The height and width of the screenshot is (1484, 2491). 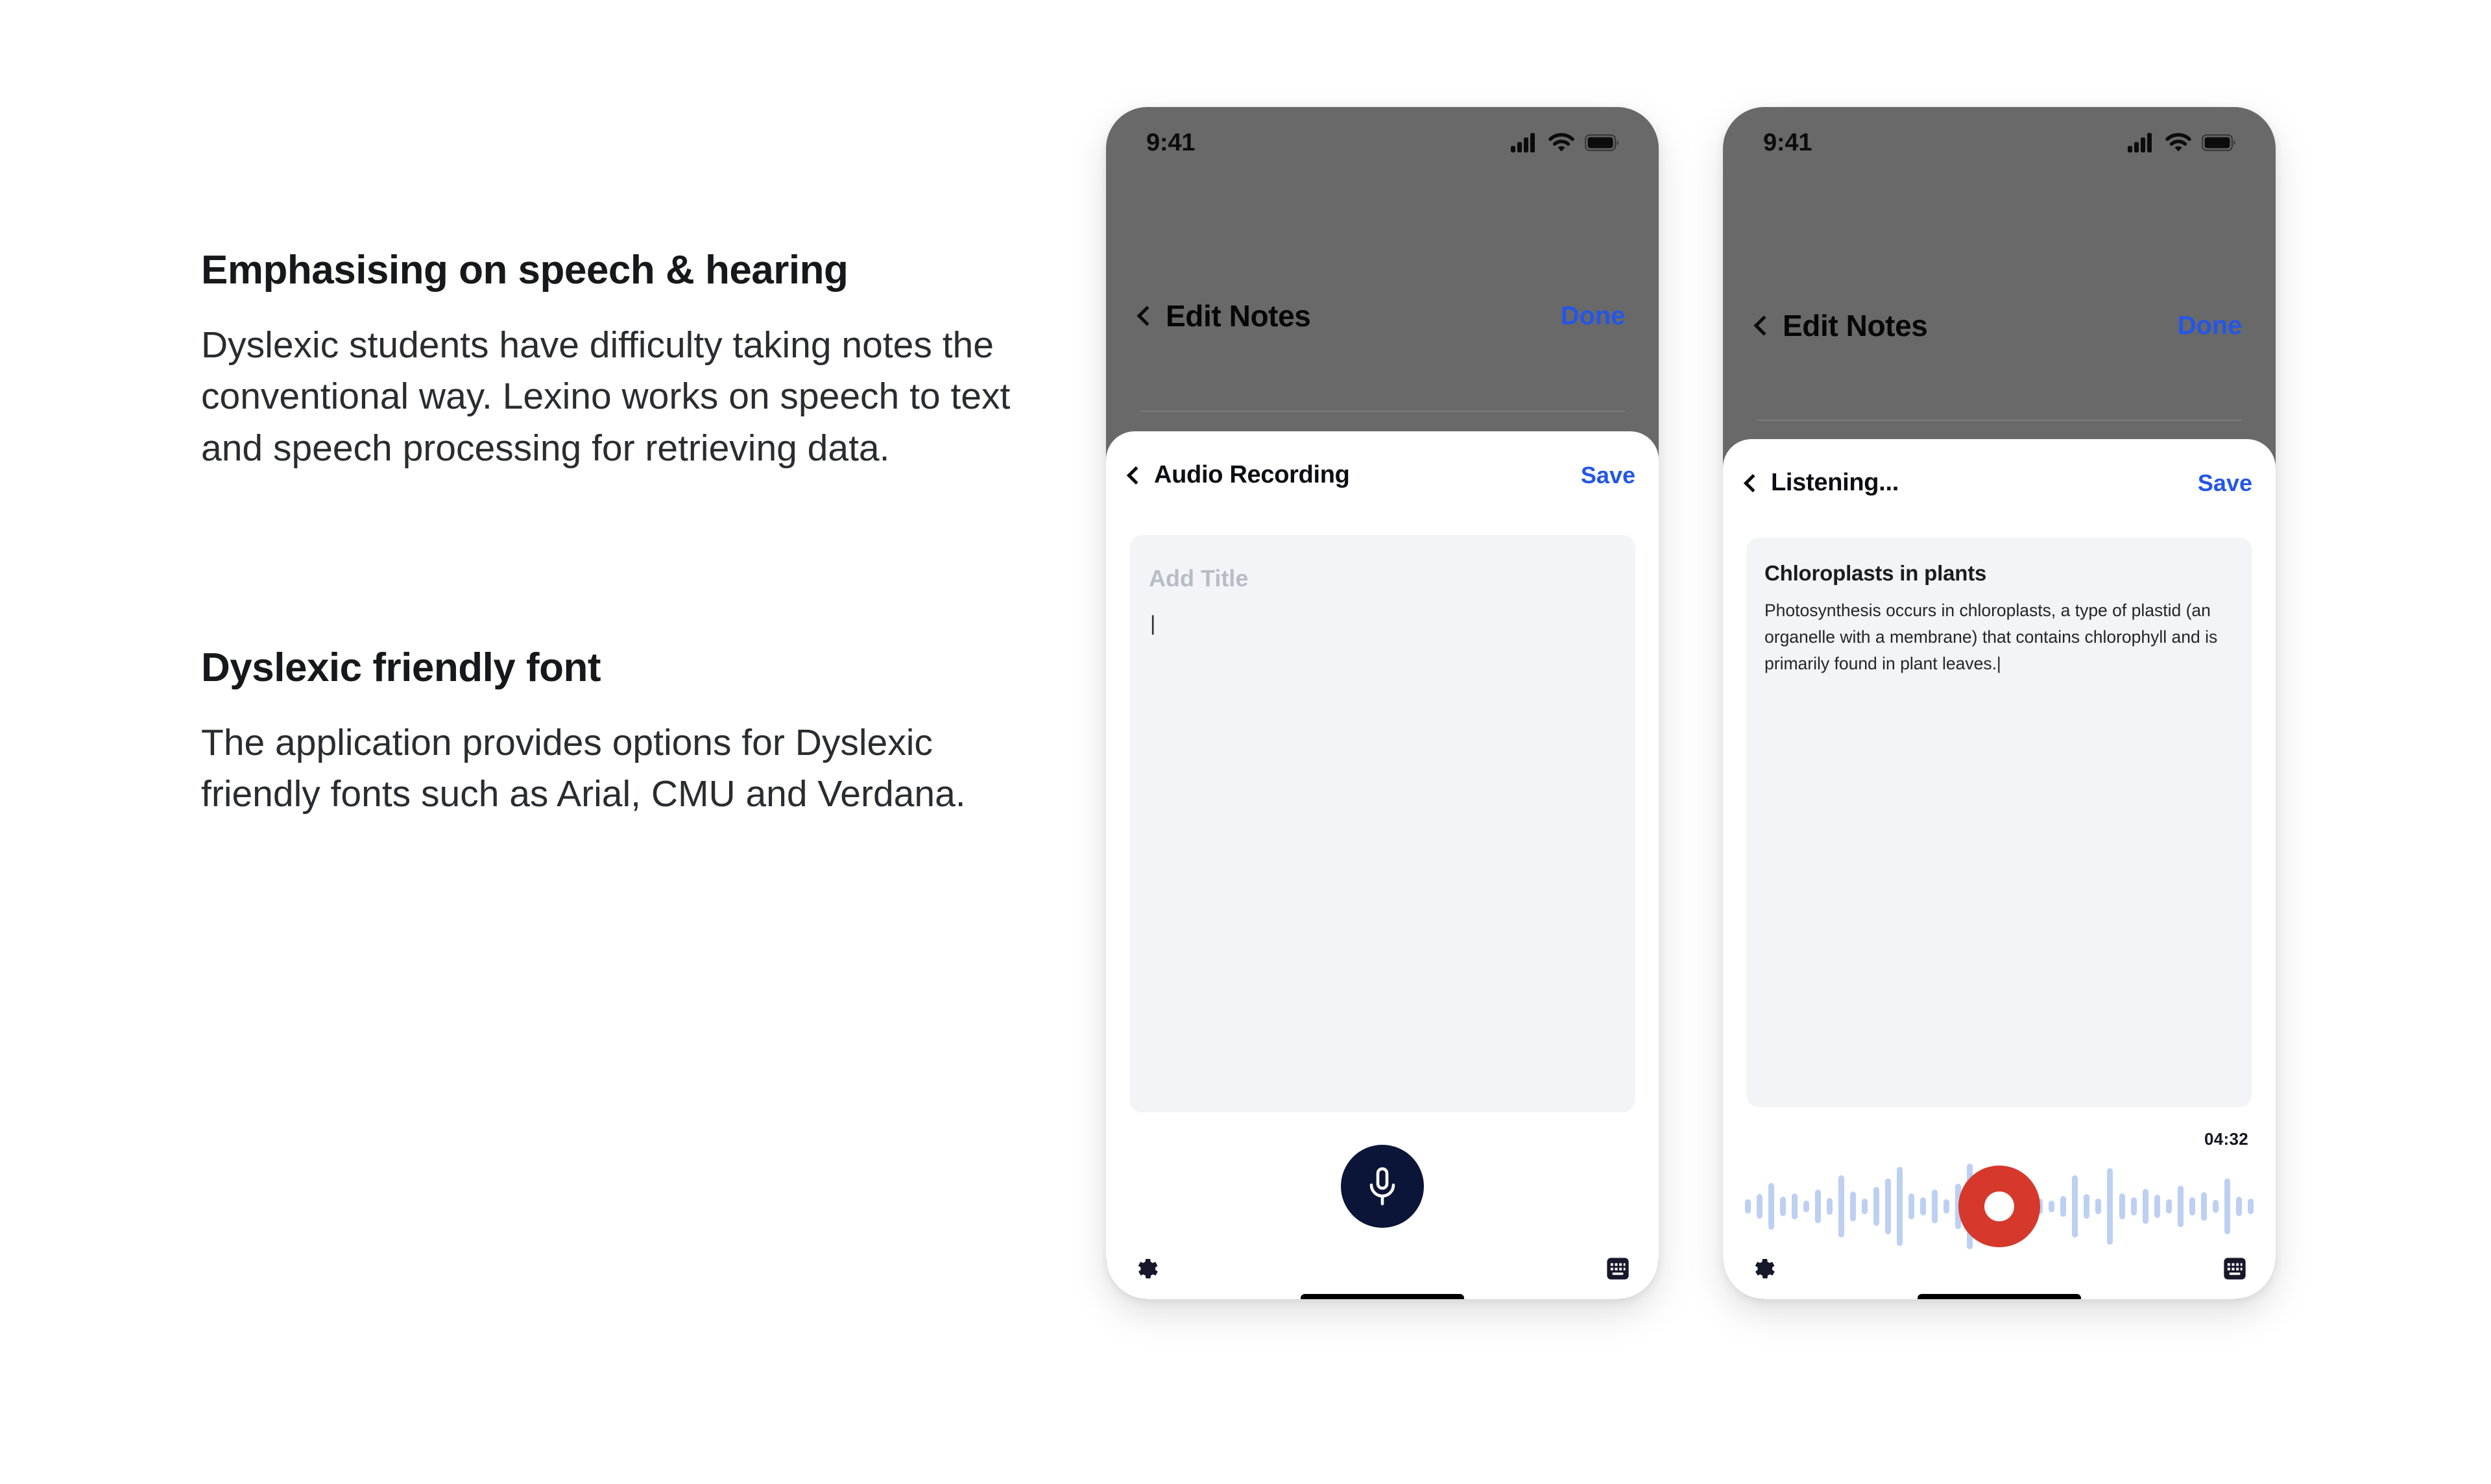 I want to click on text-caret: |, so click(x=1153, y=624).